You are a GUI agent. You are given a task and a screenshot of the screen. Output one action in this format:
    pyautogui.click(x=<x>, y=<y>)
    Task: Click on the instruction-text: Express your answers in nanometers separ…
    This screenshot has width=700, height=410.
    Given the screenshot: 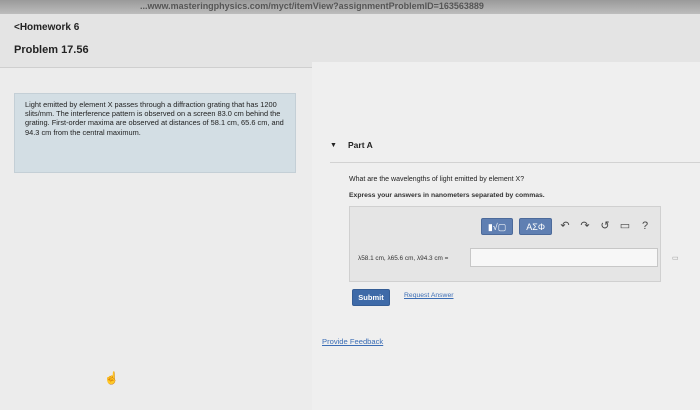 What is the action you would take?
    pyautogui.click(x=447, y=195)
    